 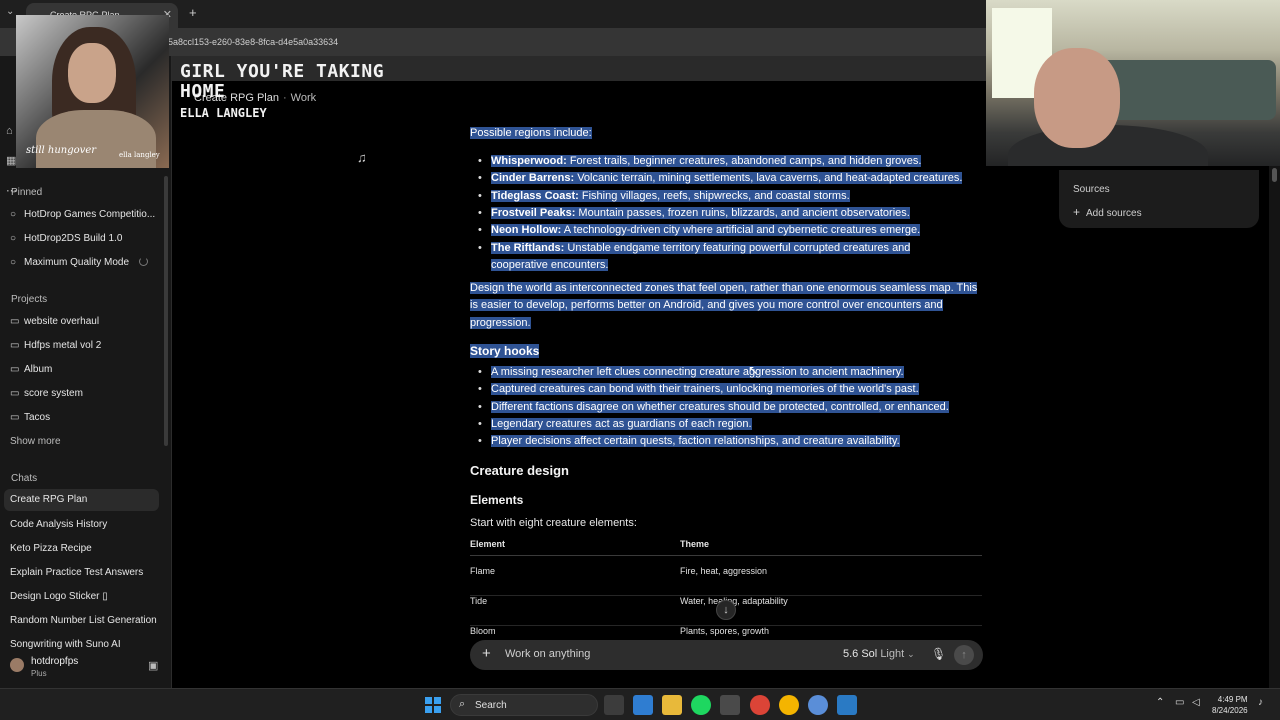 I want to click on project-item: ▭ website overhaul, so click(x=85, y=322).